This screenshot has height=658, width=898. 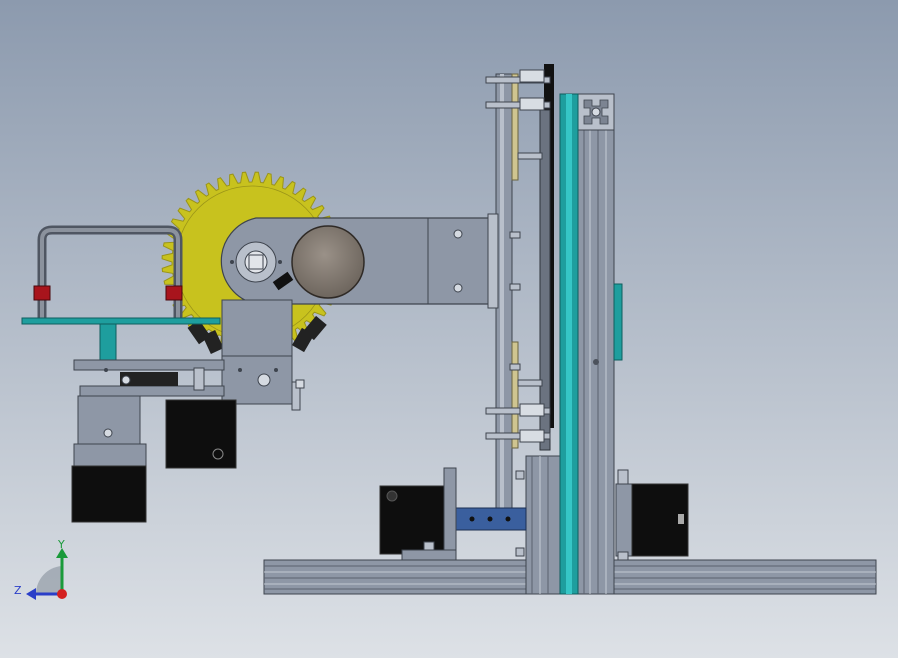 I want to click on column-profile-cap, so click(x=596, y=112).